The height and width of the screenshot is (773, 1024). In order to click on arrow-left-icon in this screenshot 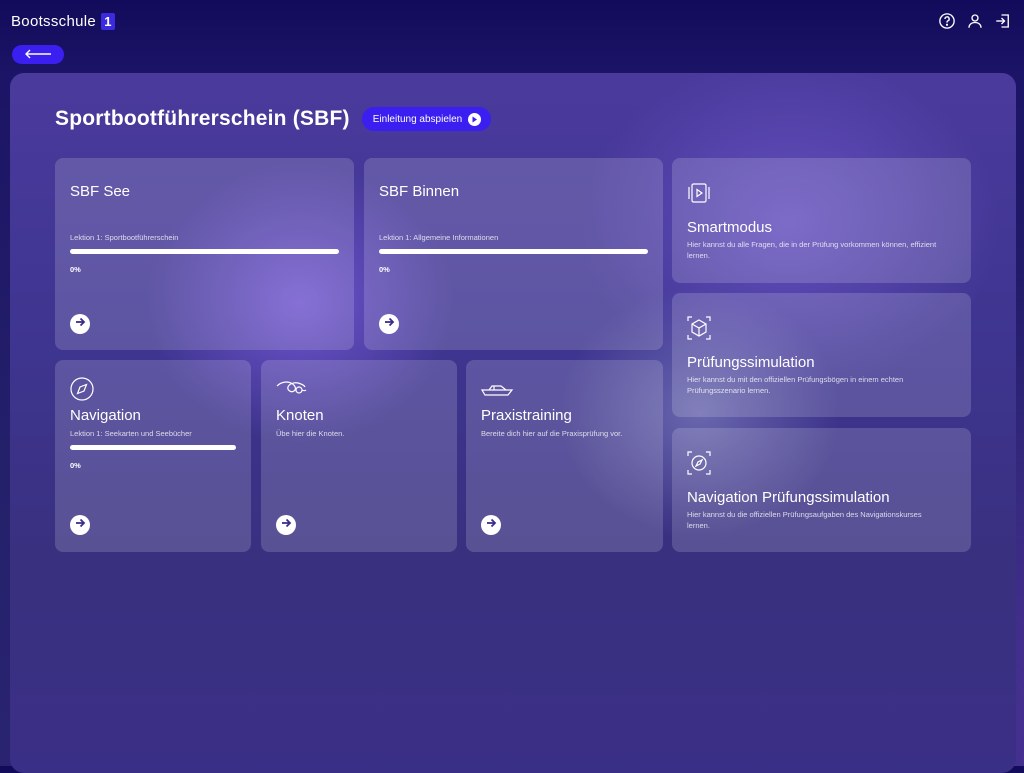, I will do `click(38, 55)`.